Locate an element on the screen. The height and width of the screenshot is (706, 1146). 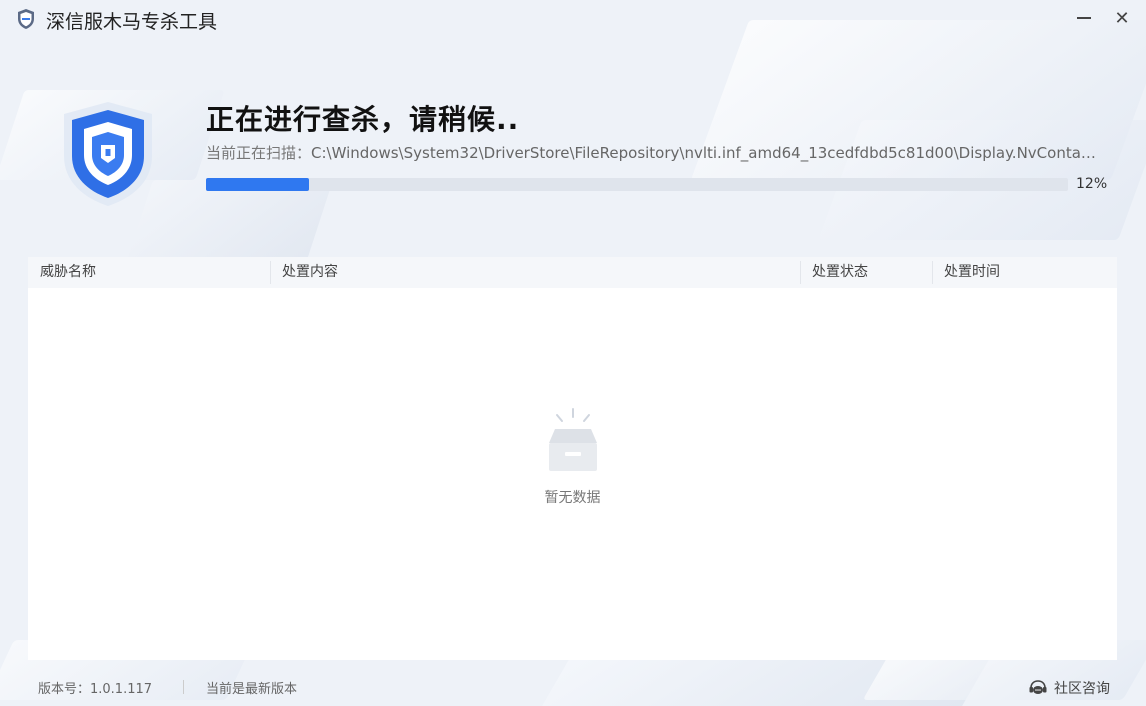
chat-headset-icon is located at coordinates (1038, 687).